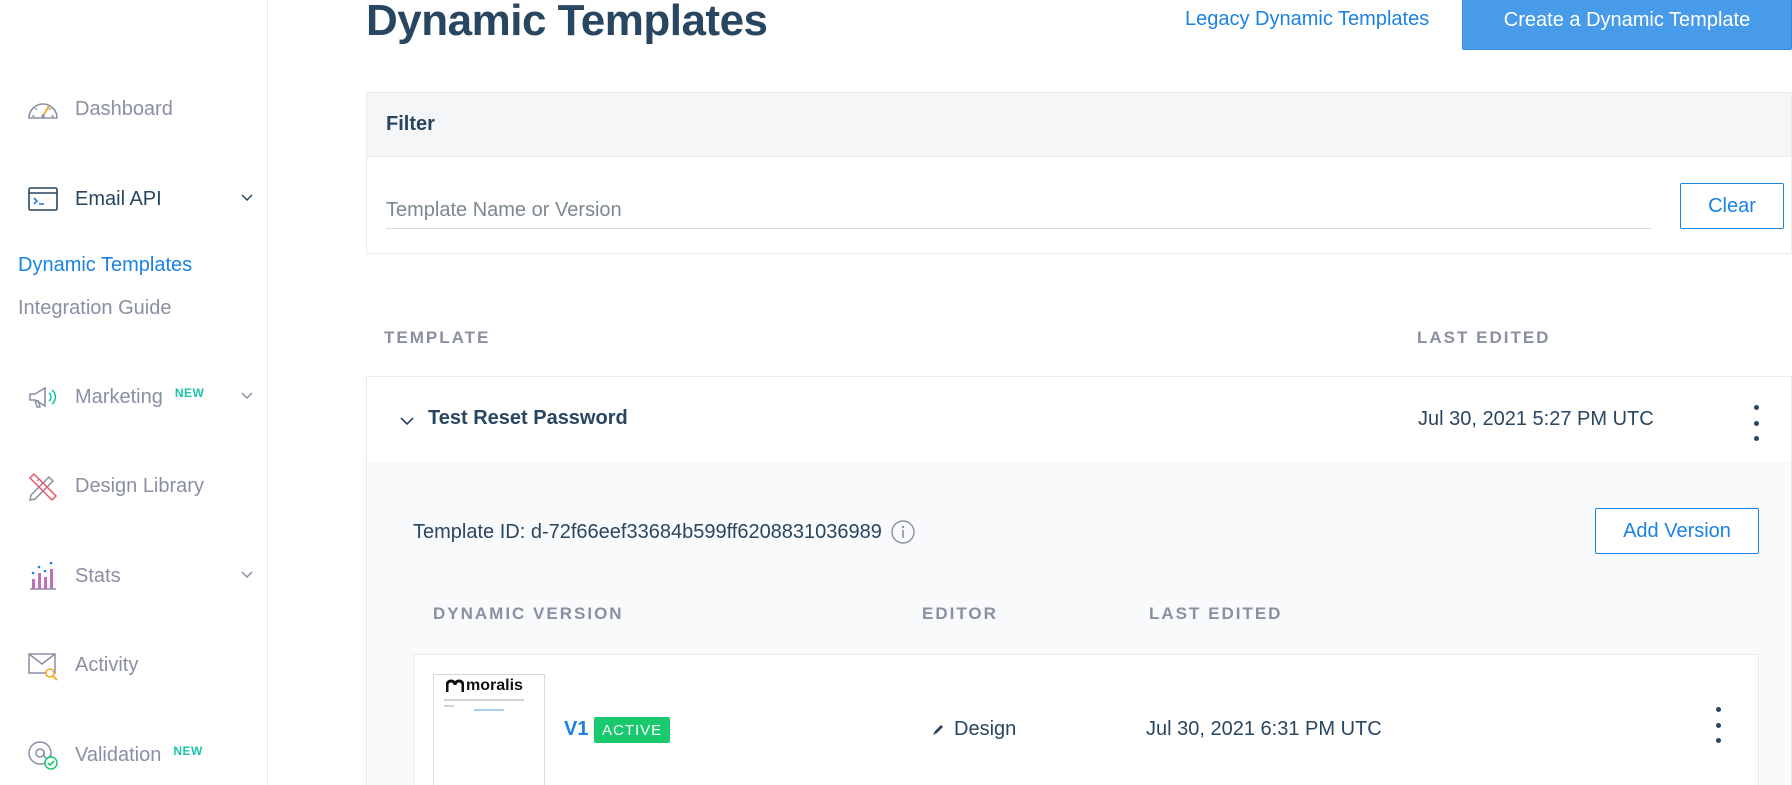  Describe the element at coordinates (985, 729) in the screenshot. I see `version-editor-label: Design` at that location.